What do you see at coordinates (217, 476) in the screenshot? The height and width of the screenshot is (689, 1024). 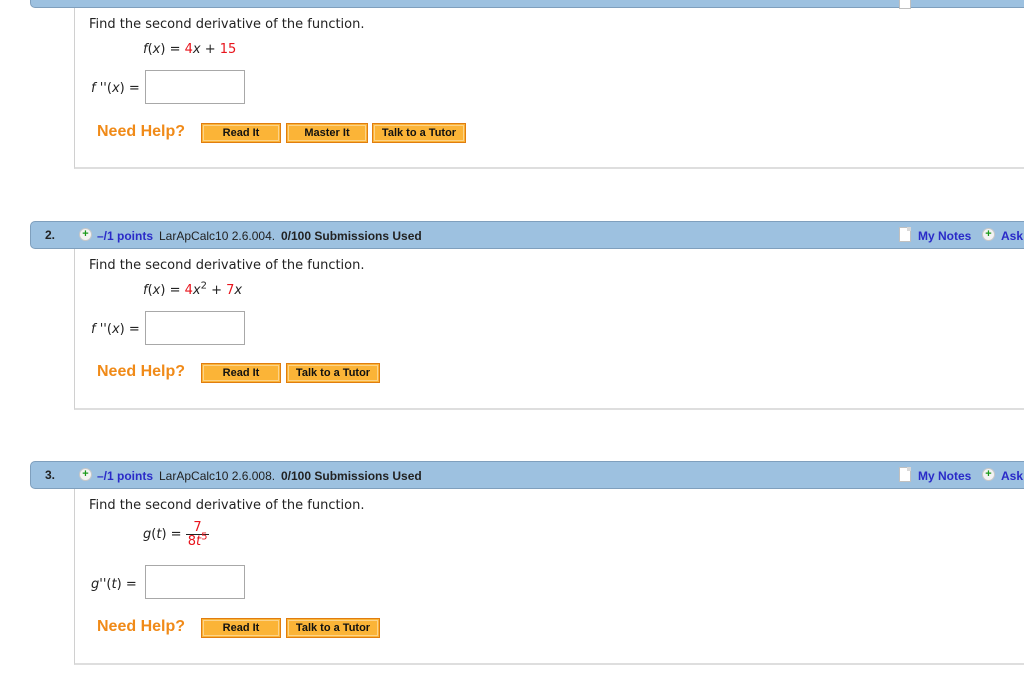 I see `question-code: LarApCalc10 2.6.008.` at bounding box center [217, 476].